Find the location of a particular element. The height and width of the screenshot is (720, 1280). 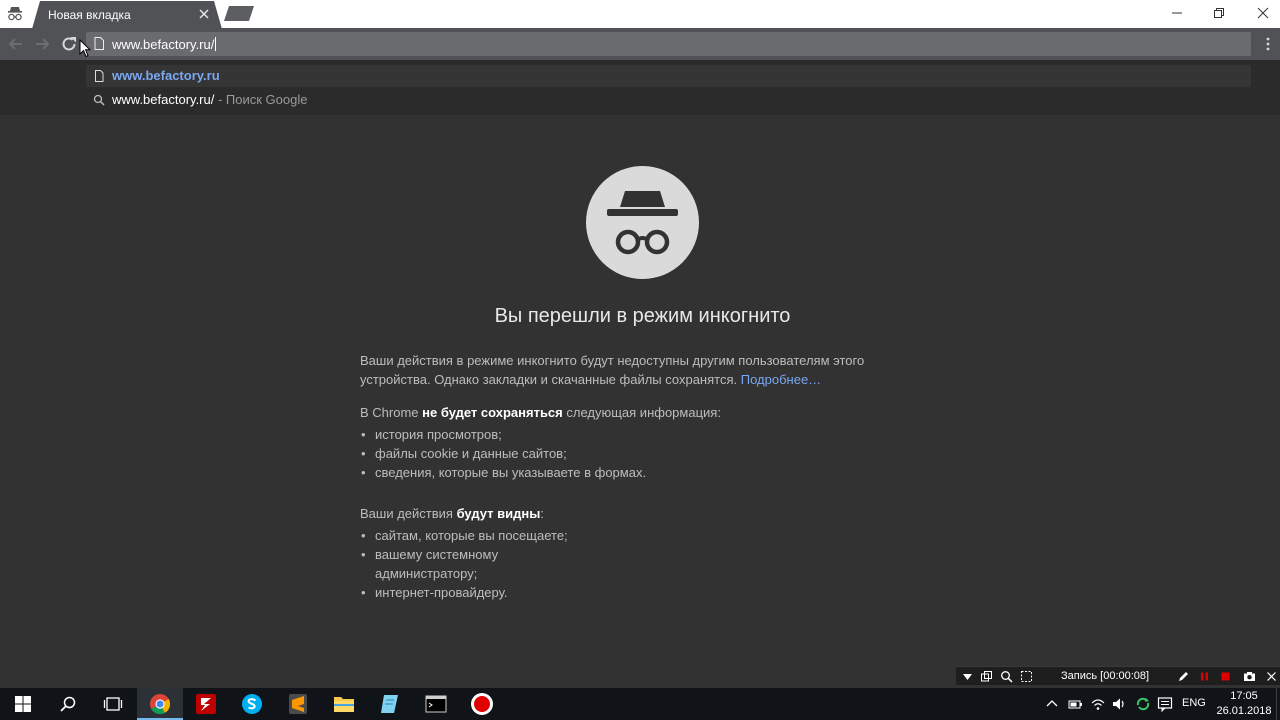

text-caret is located at coordinates (216, 44).